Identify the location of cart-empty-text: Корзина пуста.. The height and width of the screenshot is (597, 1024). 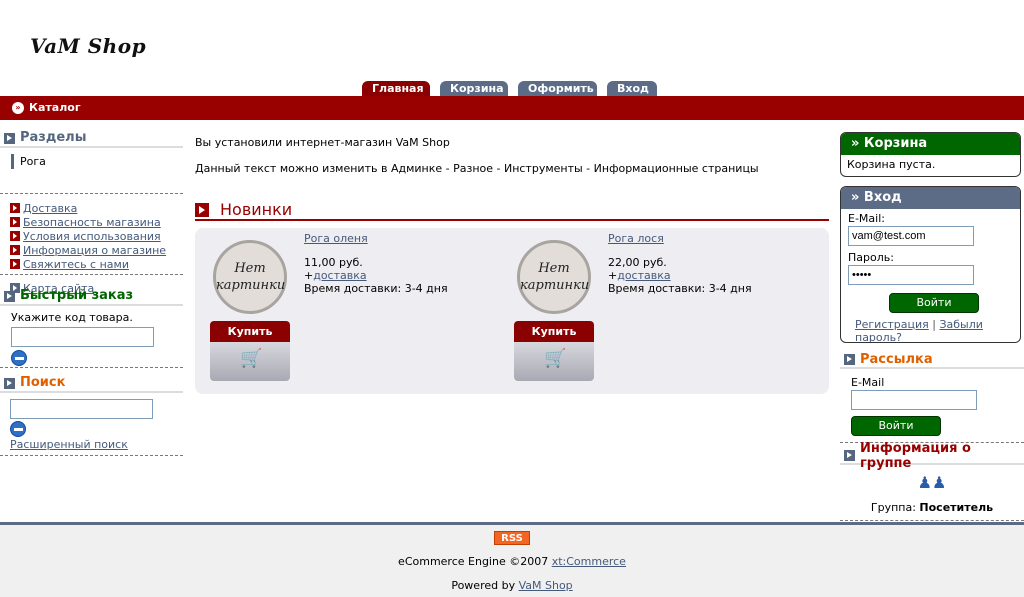
(891, 164).